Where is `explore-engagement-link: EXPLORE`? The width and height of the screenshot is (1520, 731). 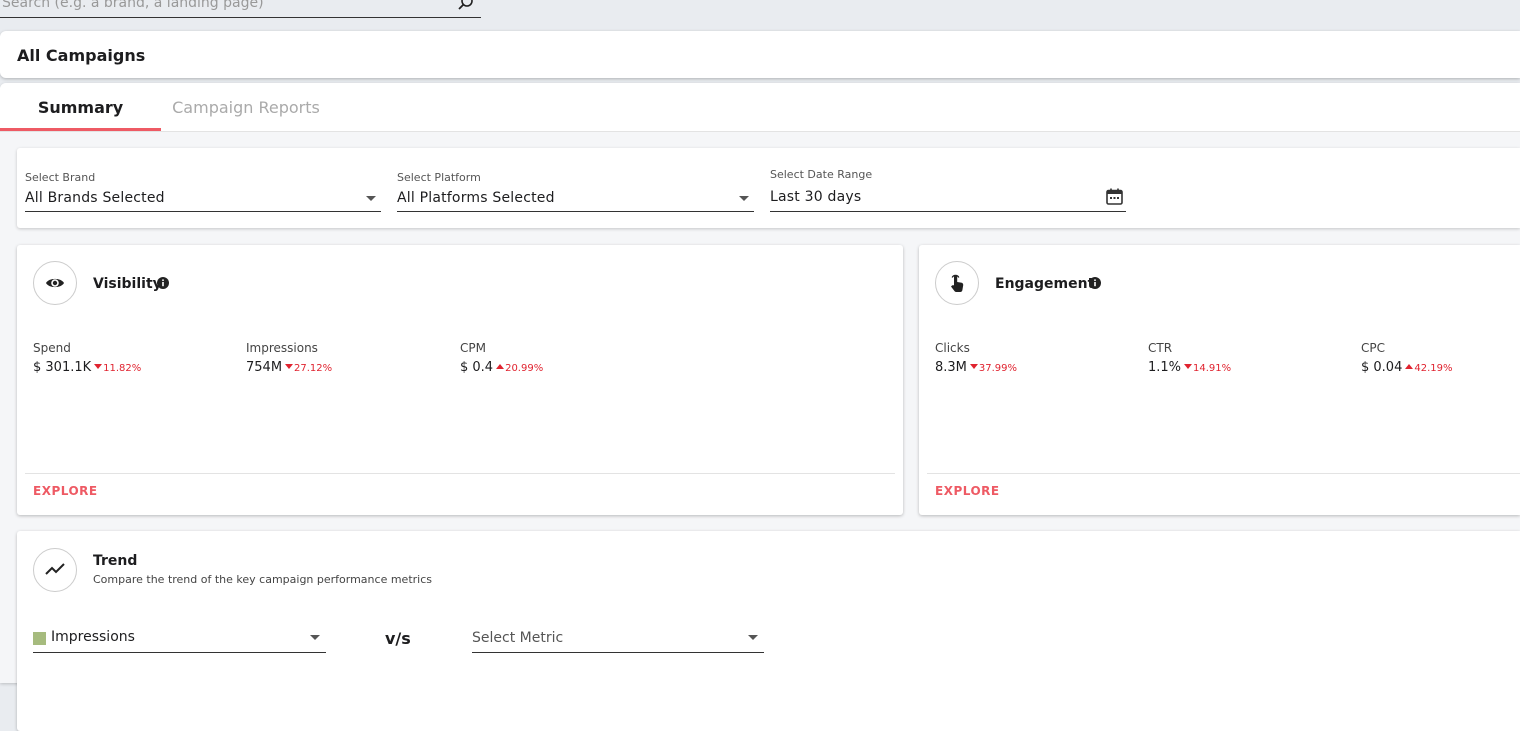 explore-engagement-link: EXPLORE is located at coordinates (967, 491).